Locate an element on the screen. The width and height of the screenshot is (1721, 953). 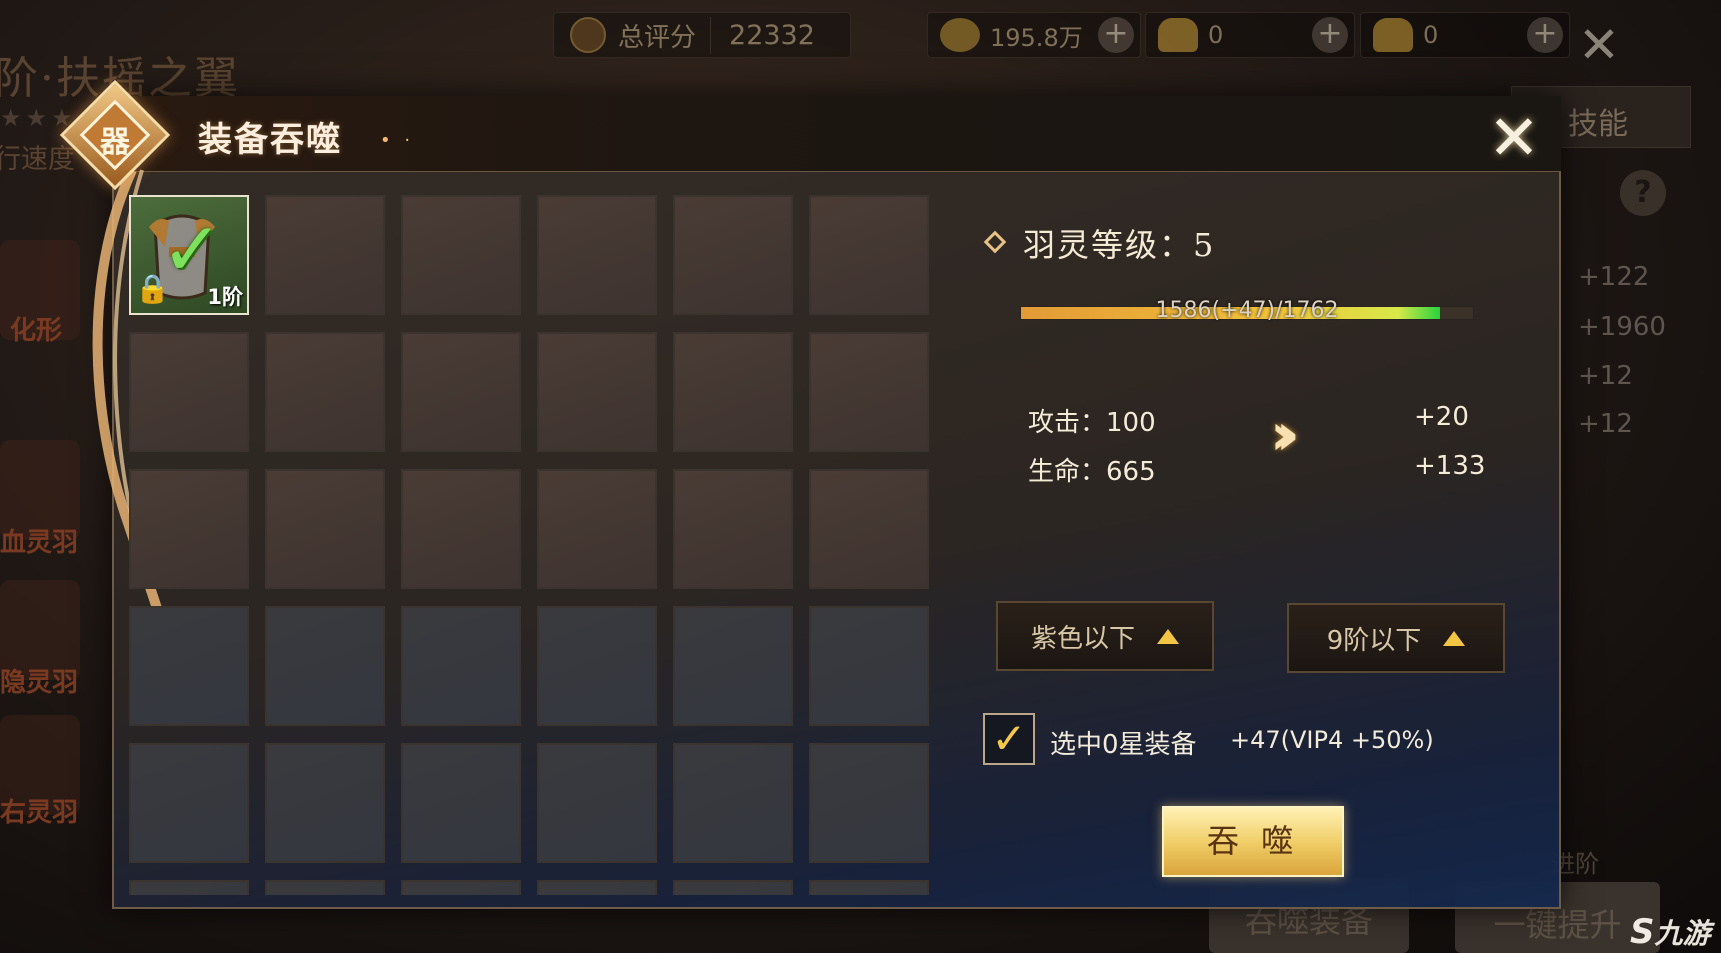
devour-button: 吞 噬 is located at coordinates (1253, 841).